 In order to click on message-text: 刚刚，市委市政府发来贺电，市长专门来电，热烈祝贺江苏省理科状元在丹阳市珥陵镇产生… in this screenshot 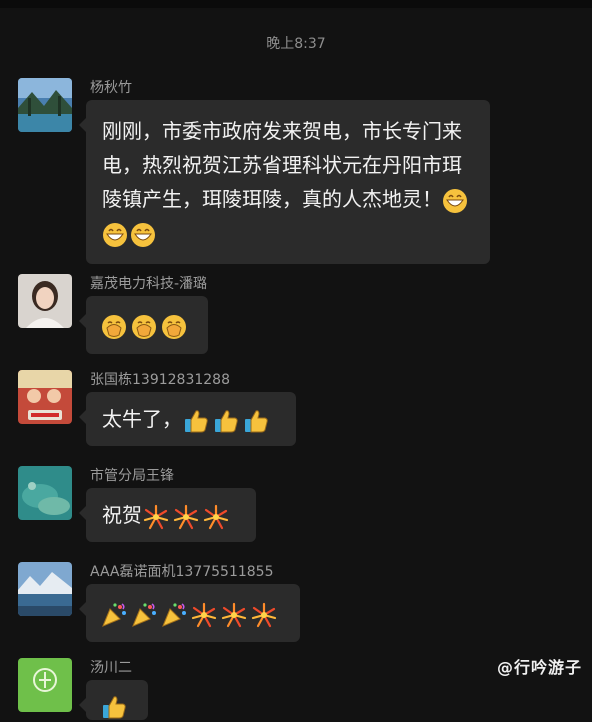, I will do `click(282, 165)`.